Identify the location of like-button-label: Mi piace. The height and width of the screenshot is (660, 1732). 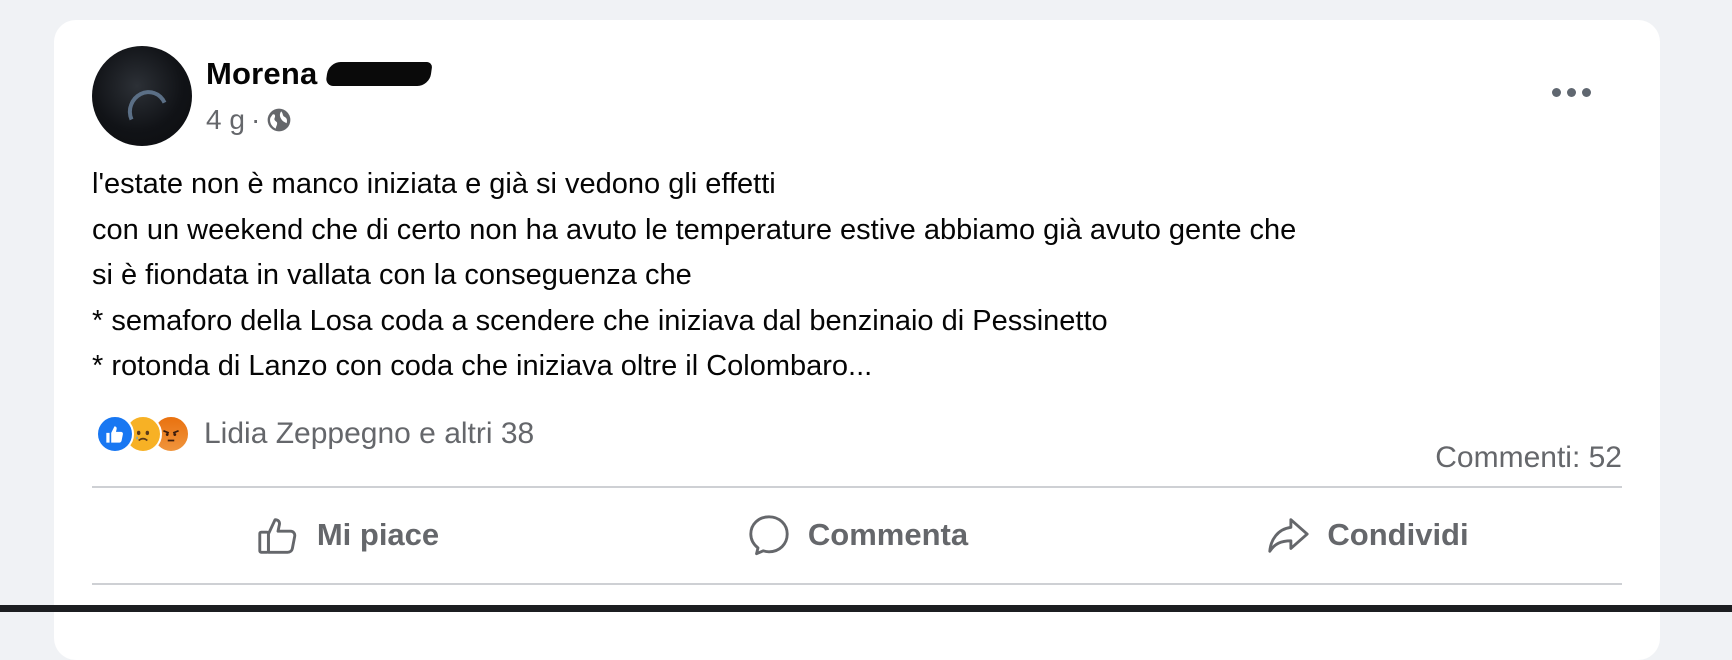
(378, 534).